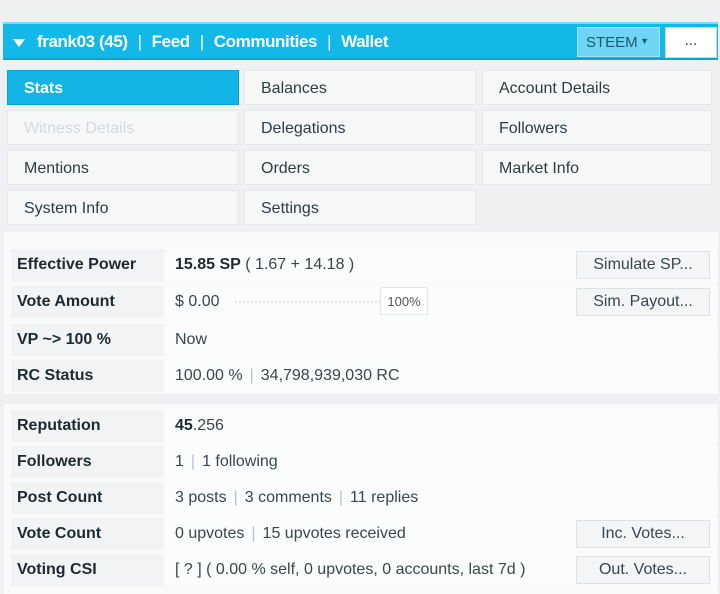 The height and width of the screenshot is (594, 720). Describe the element at coordinates (184, 425) in the screenshot. I see `reputation-int: 45` at that location.